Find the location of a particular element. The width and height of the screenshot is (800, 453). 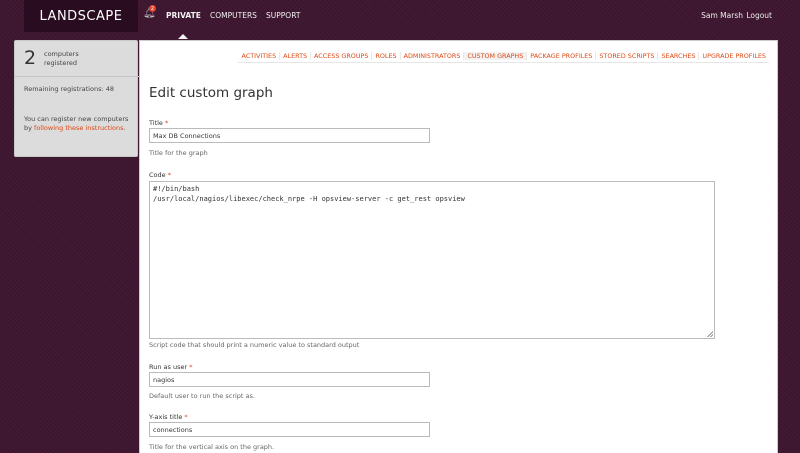

tab-activities: ACTIVITIES is located at coordinates (259, 56).